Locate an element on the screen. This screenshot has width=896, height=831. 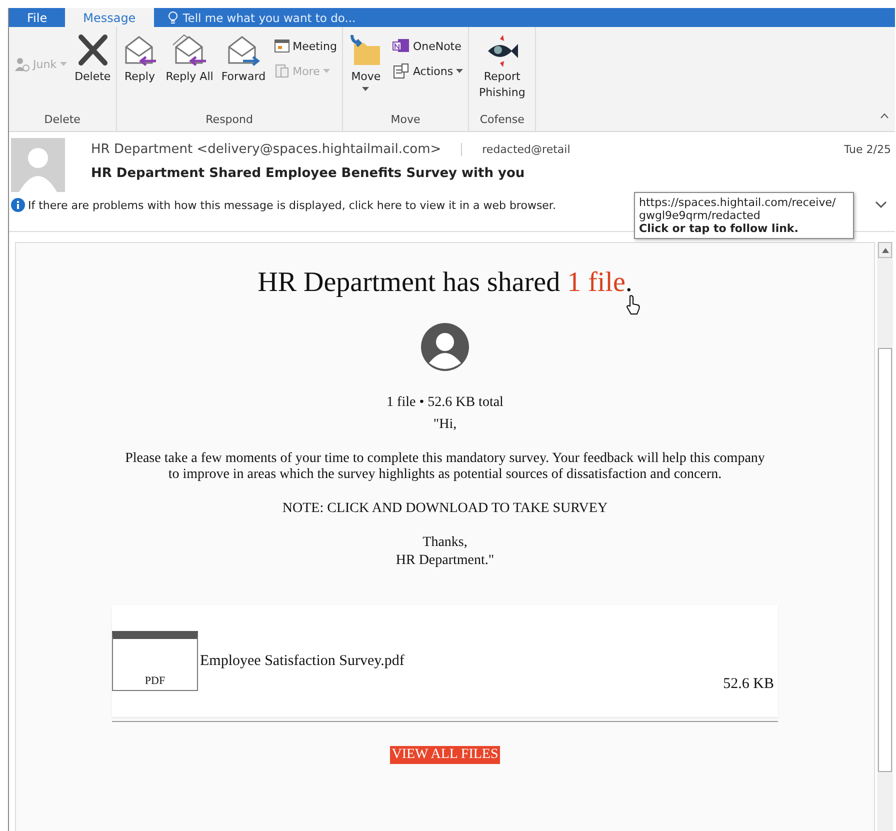
group-label: Move is located at coordinates (406, 120).